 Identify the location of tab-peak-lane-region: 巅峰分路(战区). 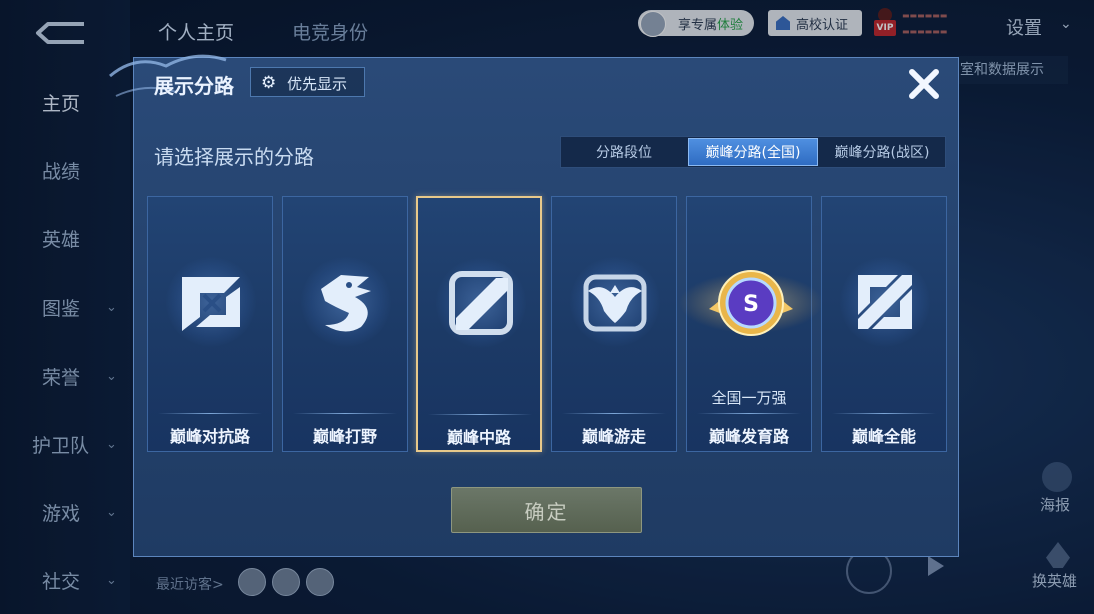
(882, 152).